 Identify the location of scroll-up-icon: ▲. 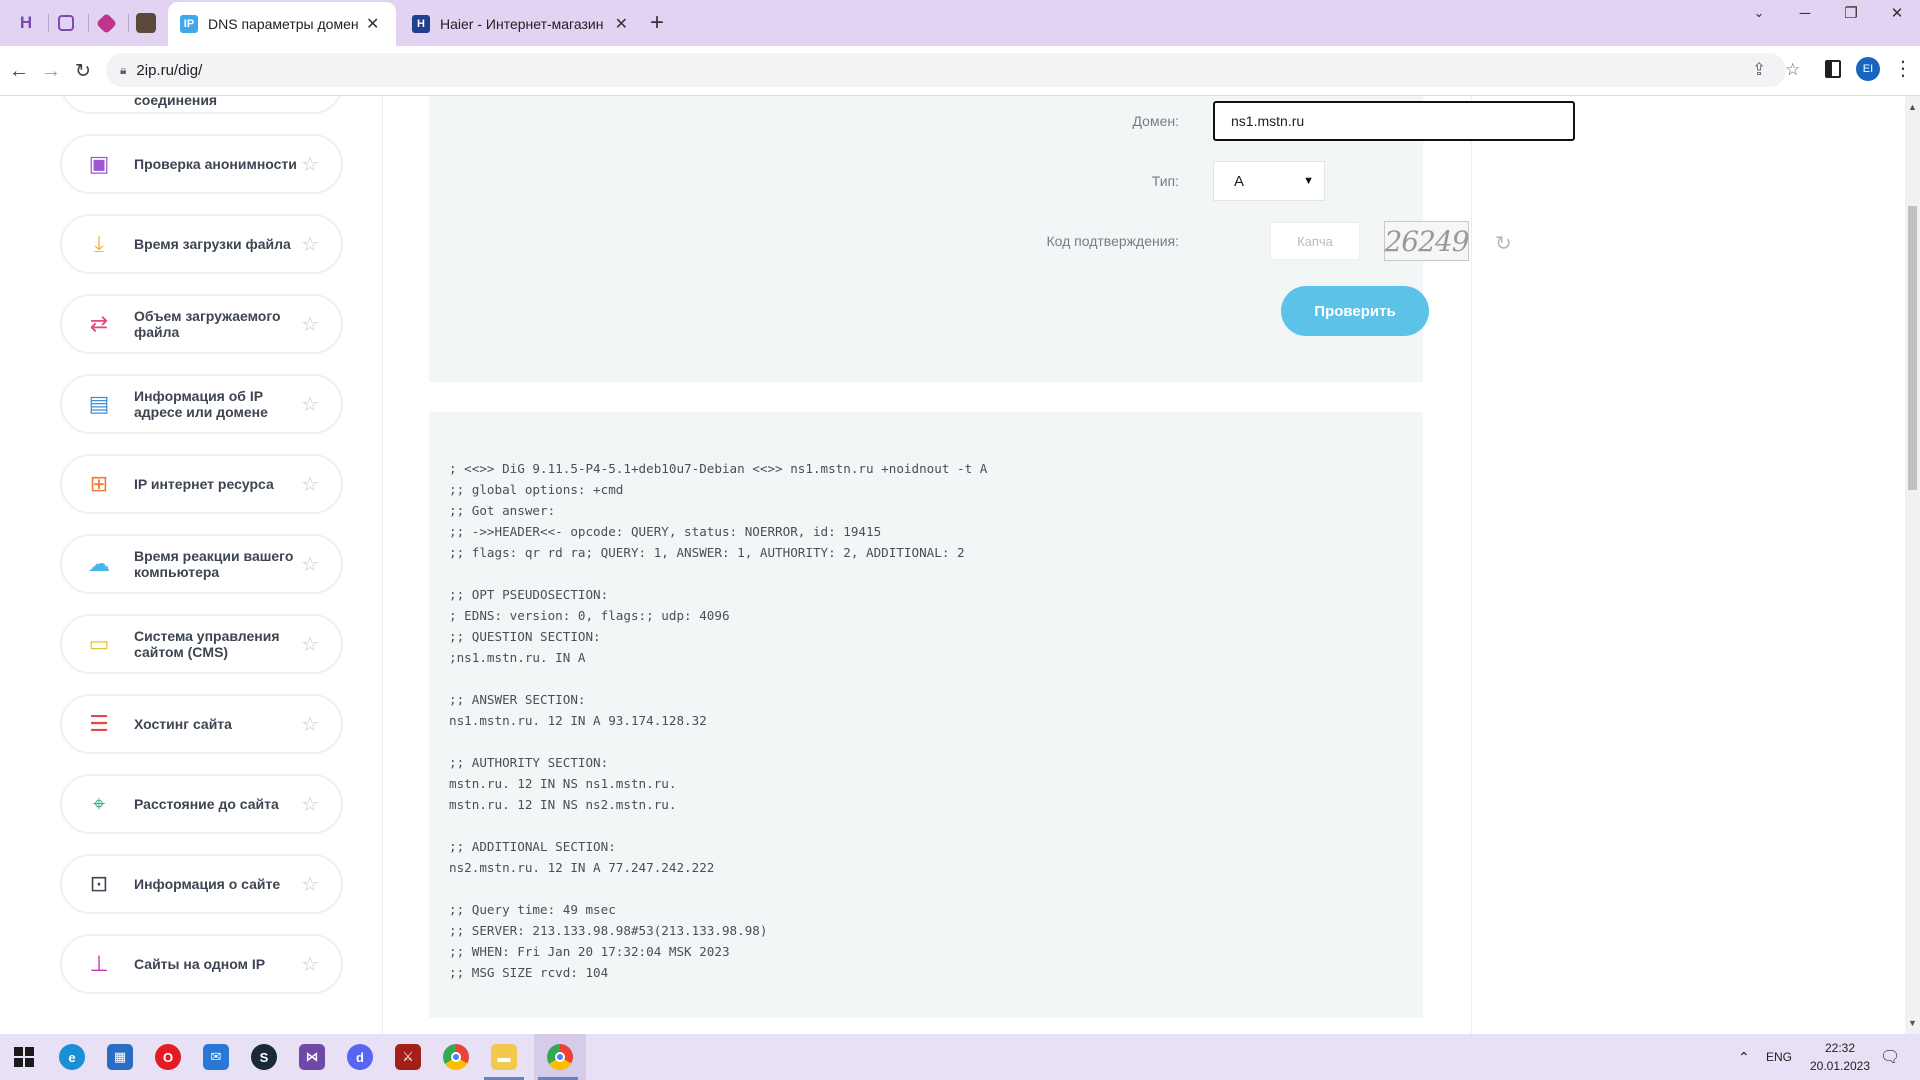
(1912, 107).